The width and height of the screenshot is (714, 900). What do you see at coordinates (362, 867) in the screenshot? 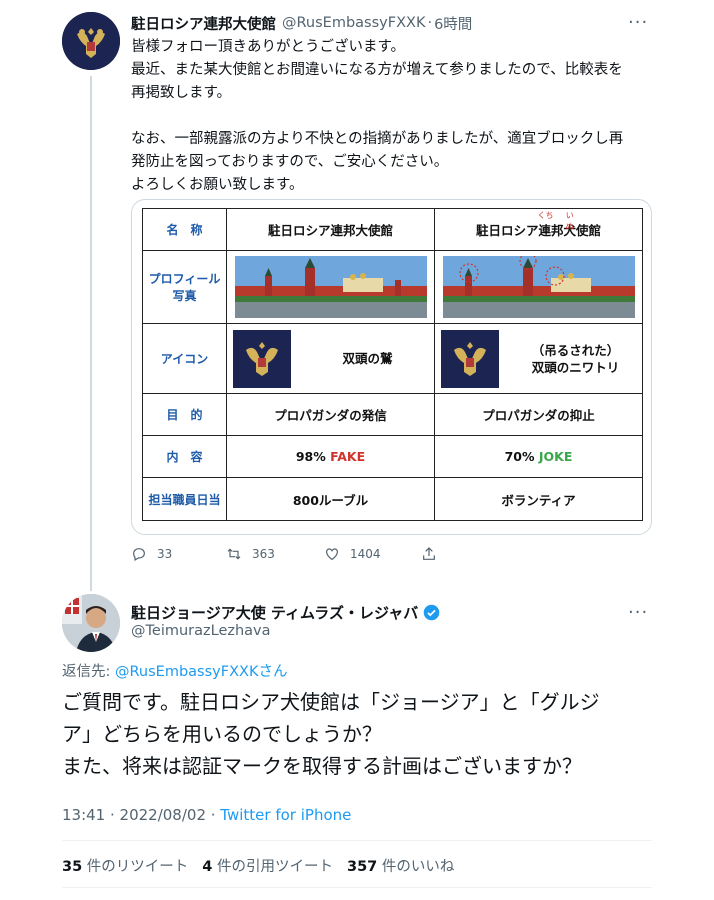
I see `likes-count: 357` at bounding box center [362, 867].